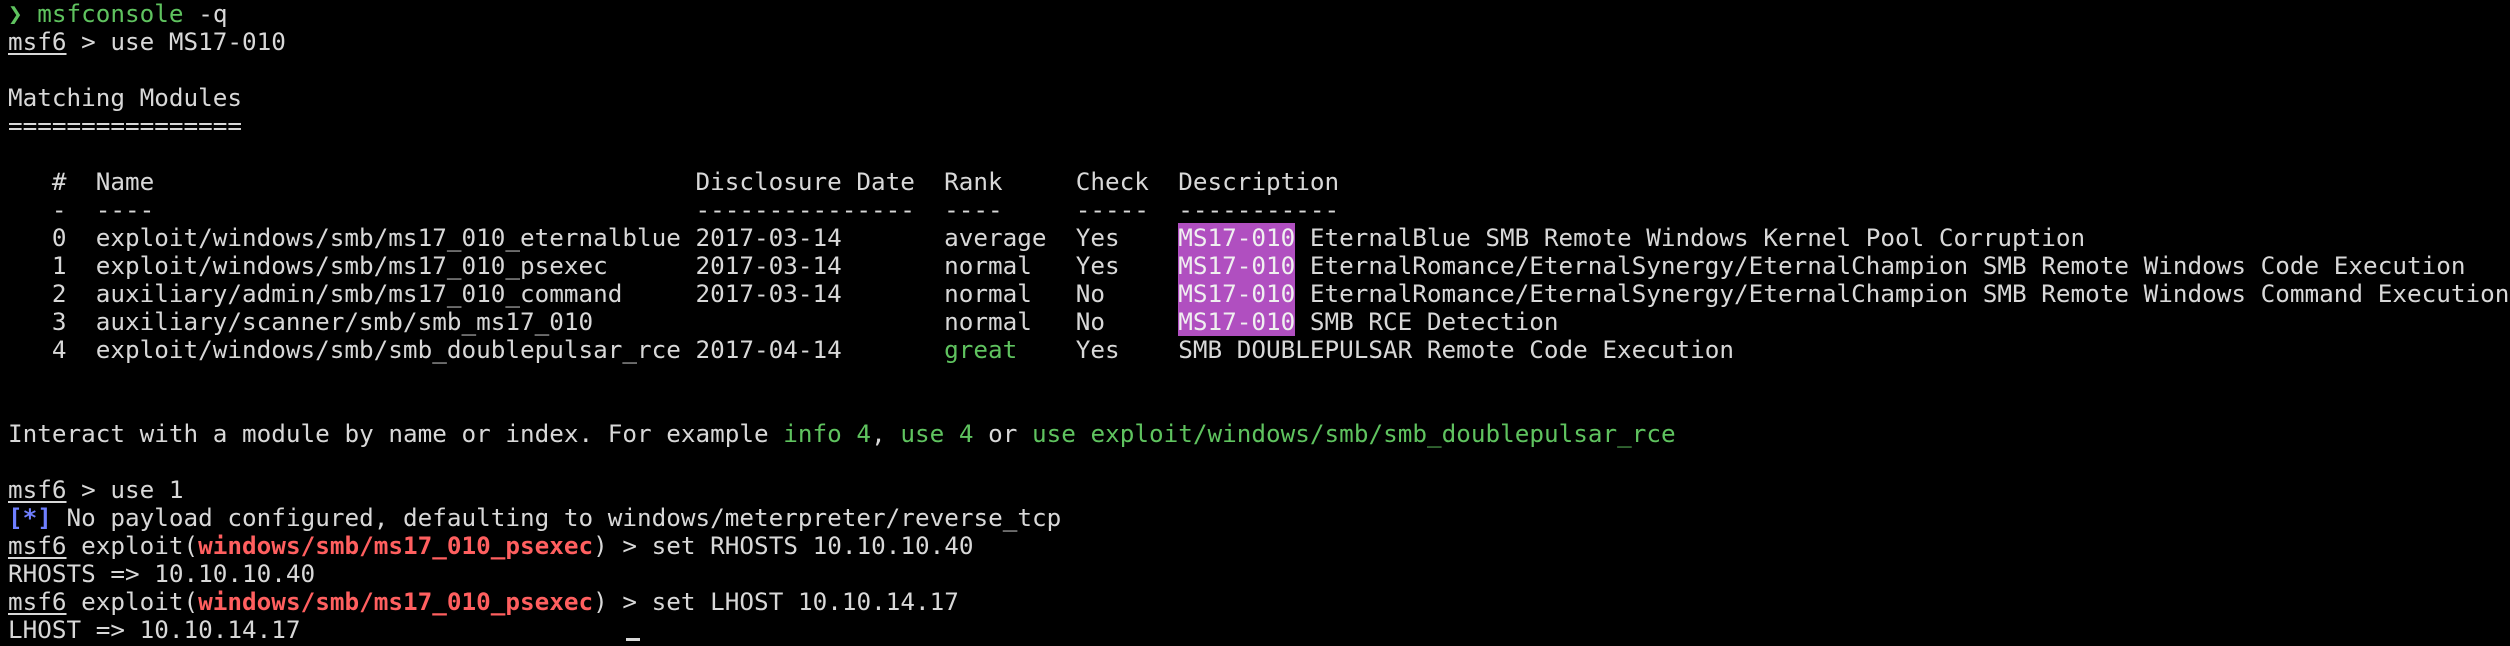 The height and width of the screenshot is (646, 2510). I want to click on header-date: Disclosure Date, so click(805, 181).